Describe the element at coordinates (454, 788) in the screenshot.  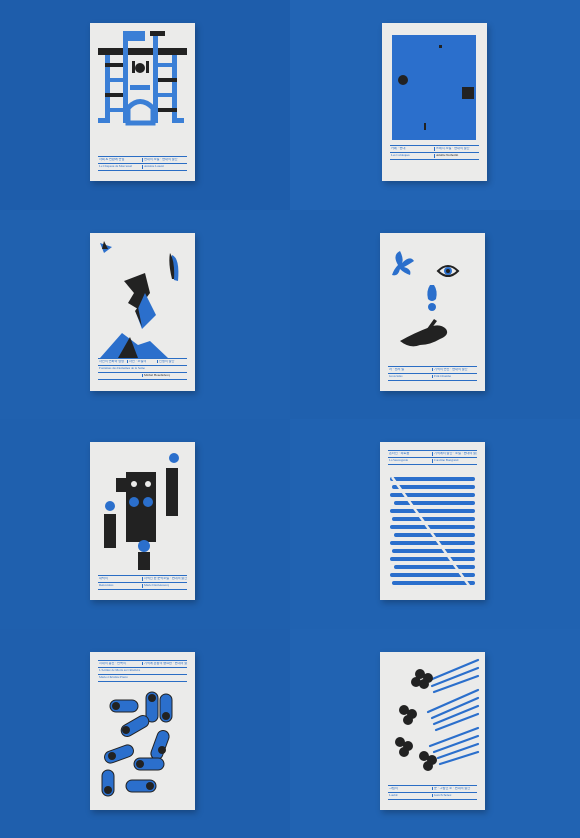
I see `cover-8-korean-author: 문 · 그림인 소 · 현대의 출간` at that location.